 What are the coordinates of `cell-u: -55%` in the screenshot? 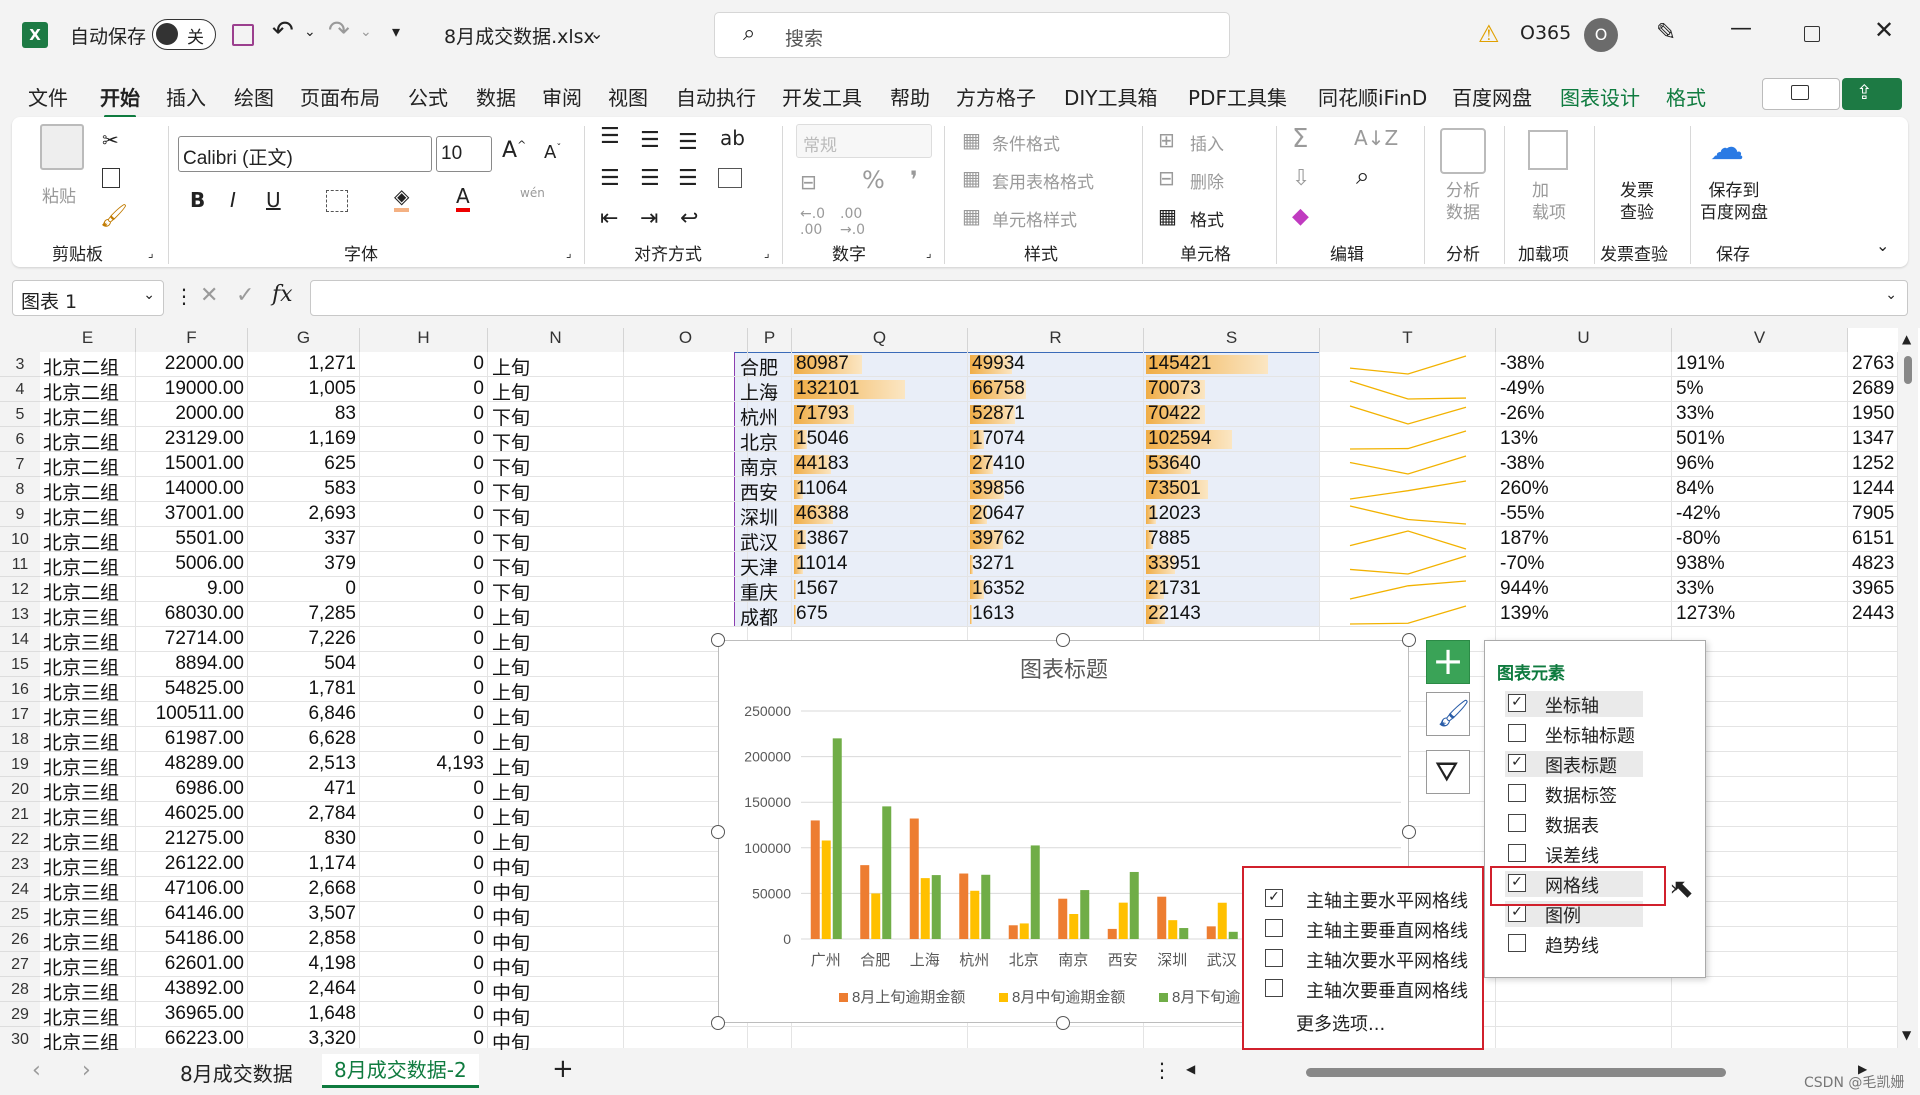 It's located at (1585, 514).